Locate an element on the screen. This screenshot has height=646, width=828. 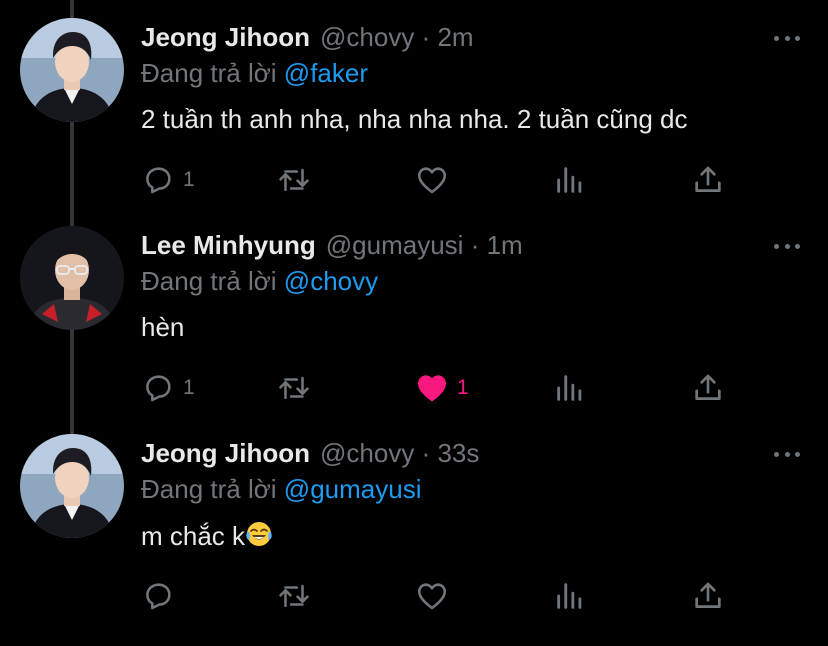
action-bar: 1 is located at coordinates (441, 180).